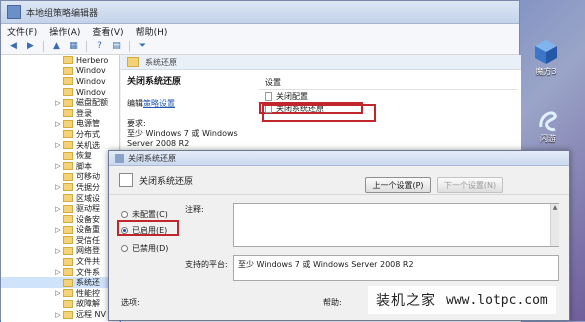 This screenshot has height=322, width=585. What do you see at coordinates (159, 103) in the screenshot?
I see `policy-settings-link: 策略设置` at bounding box center [159, 103].